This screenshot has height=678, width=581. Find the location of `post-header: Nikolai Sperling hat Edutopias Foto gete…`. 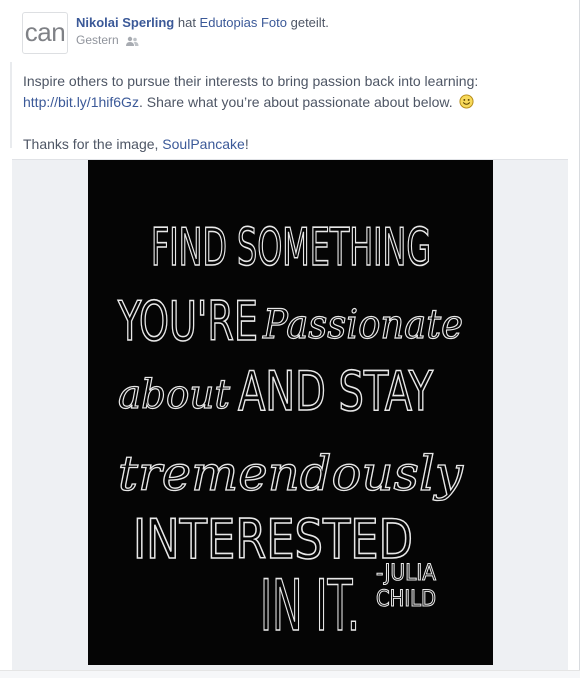

post-header: Nikolai Sperling hat Edutopias Foto gete… is located at coordinates (202, 22).